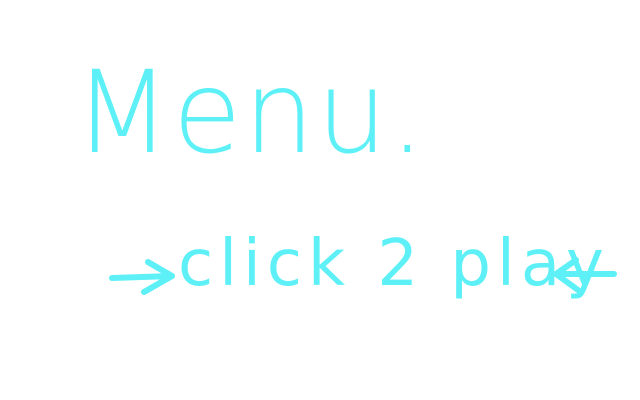 Image resolution: width=640 pixels, height=400 pixels. I want to click on arrow-right-icon, so click(143, 276).